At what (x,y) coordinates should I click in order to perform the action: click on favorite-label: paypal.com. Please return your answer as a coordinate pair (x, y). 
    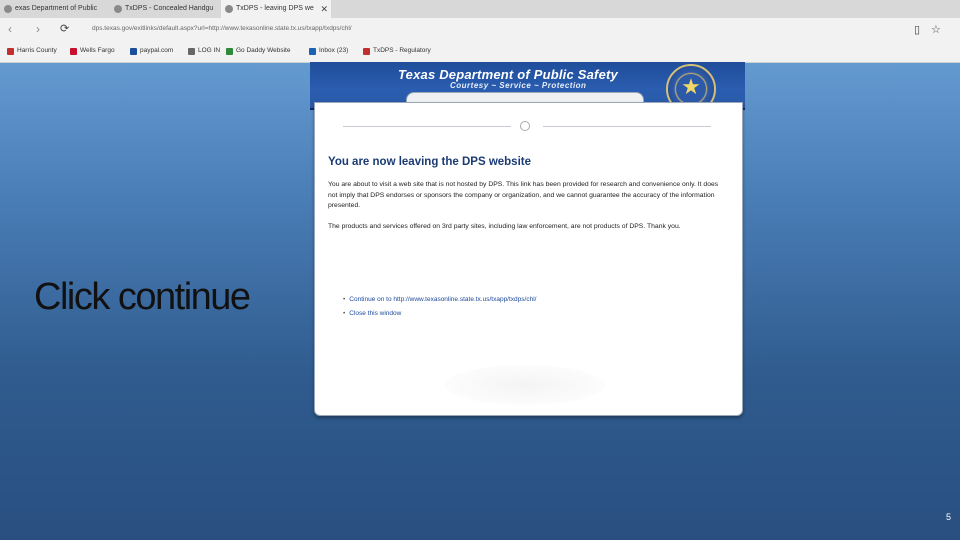
    Looking at the image, I should click on (157, 50).